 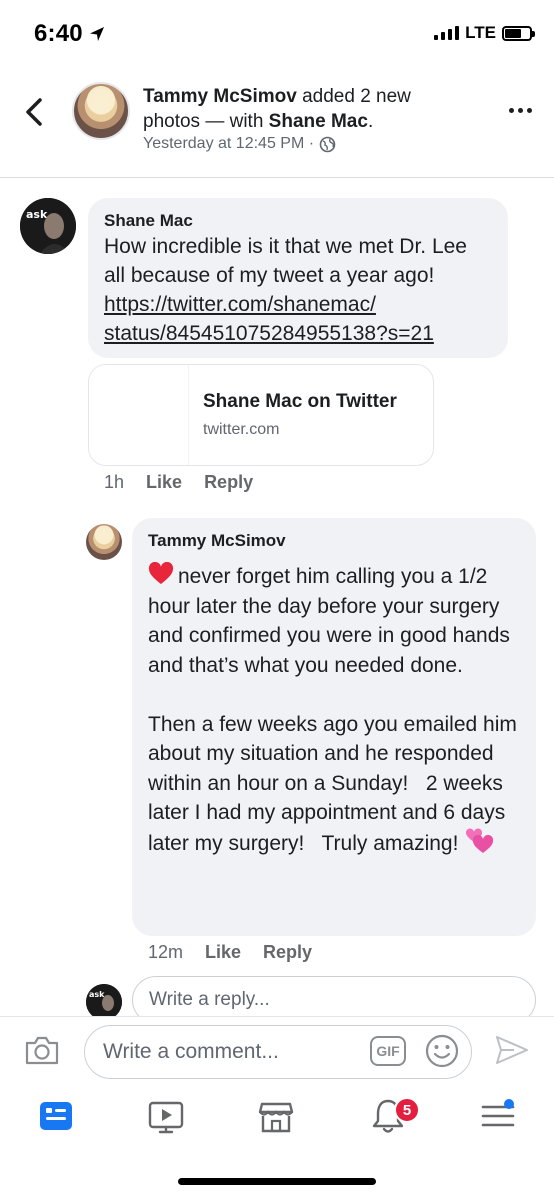 What do you see at coordinates (277, 1181) in the screenshot?
I see `home-indicator` at bounding box center [277, 1181].